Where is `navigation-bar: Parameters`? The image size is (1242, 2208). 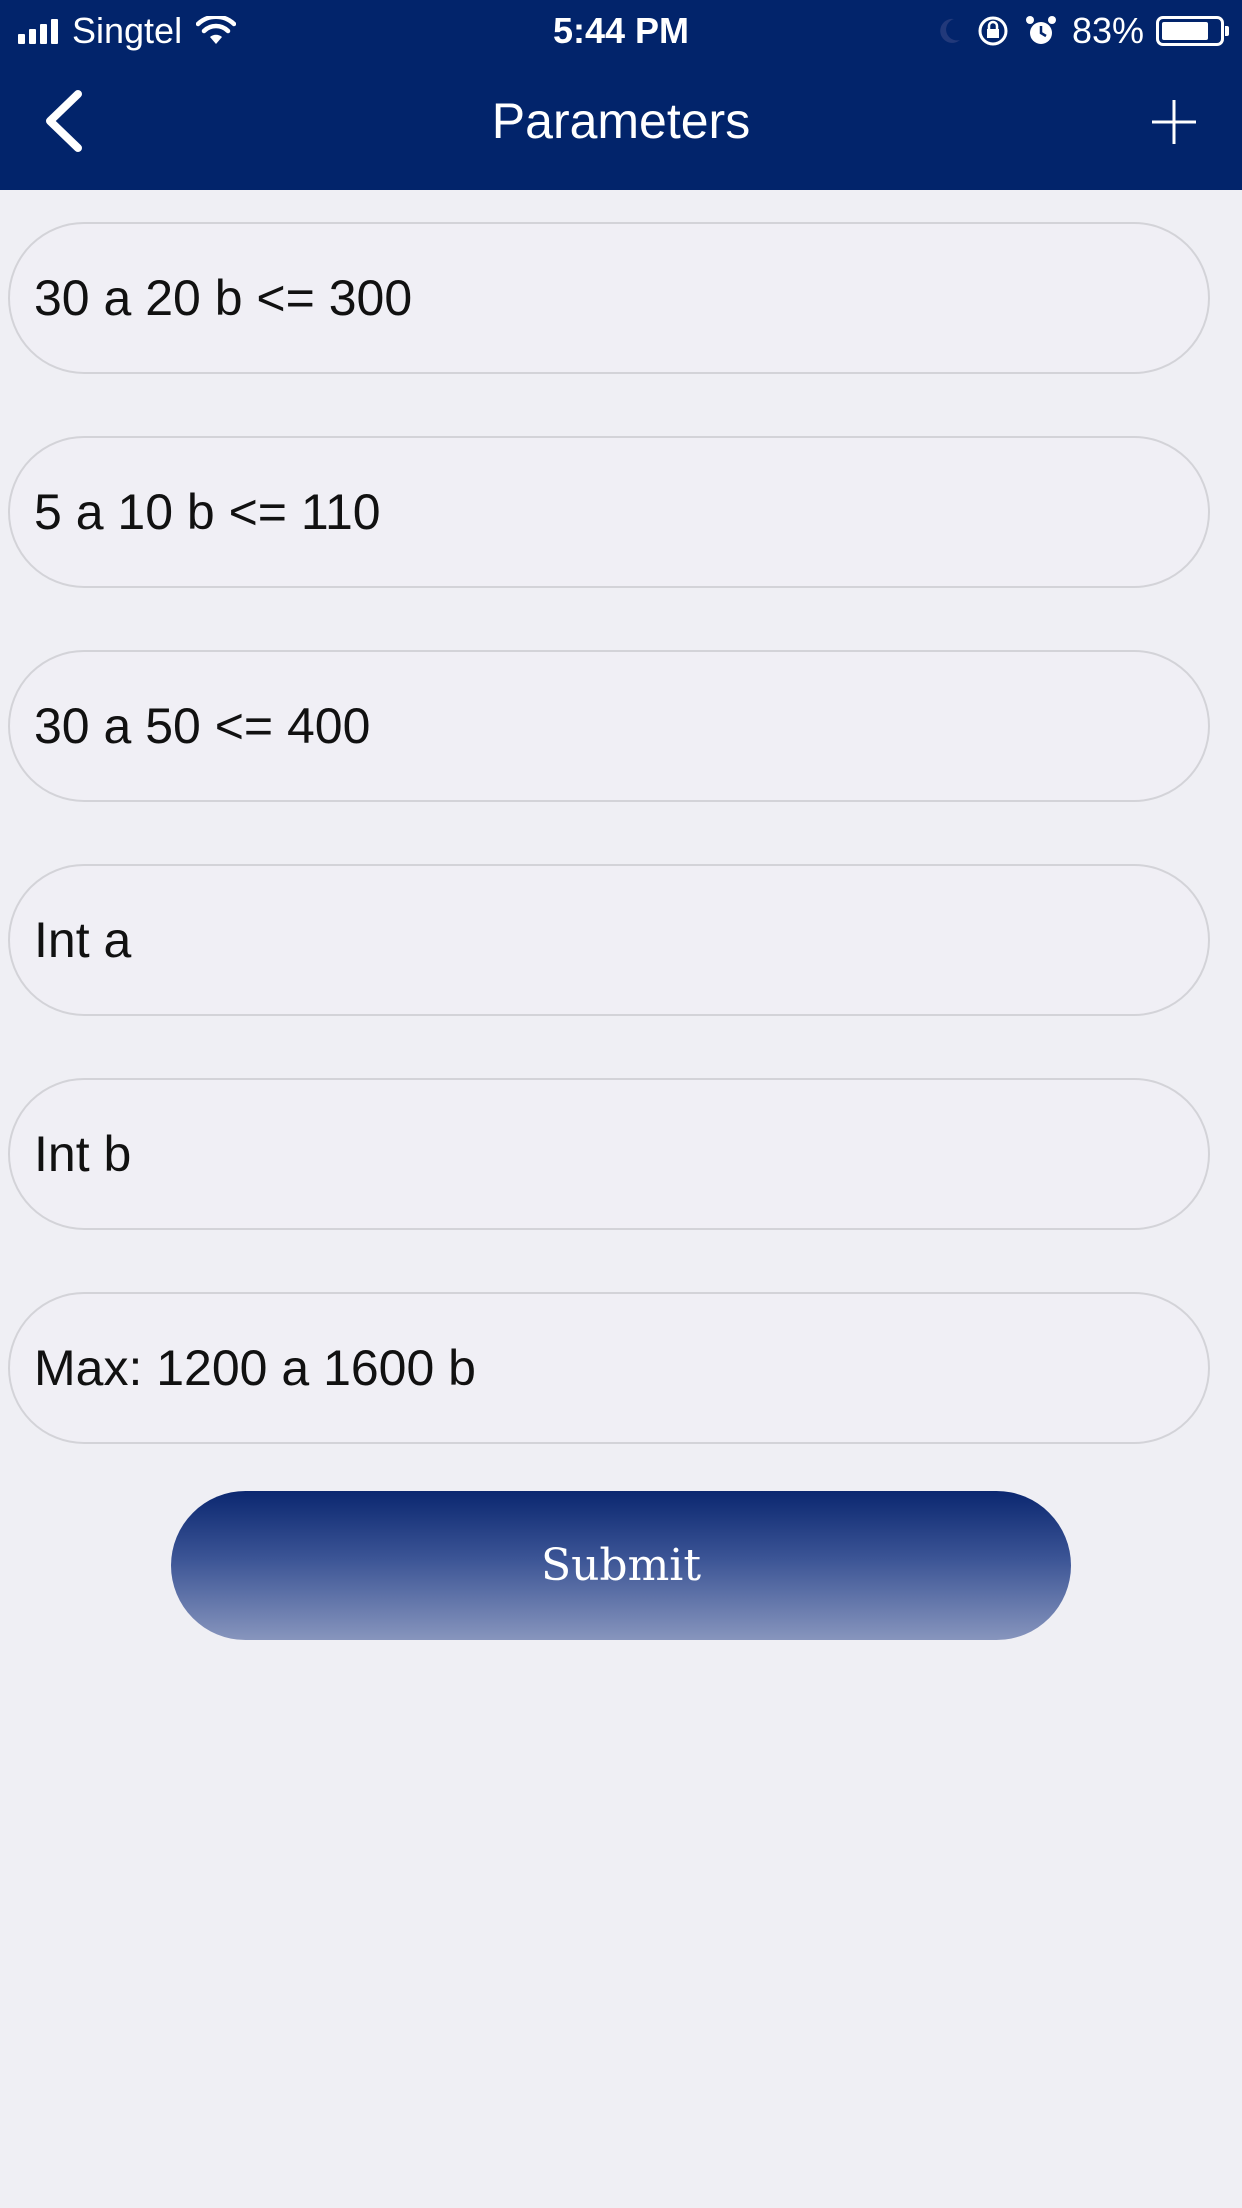
navigation-bar: Parameters is located at coordinates (621, 125).